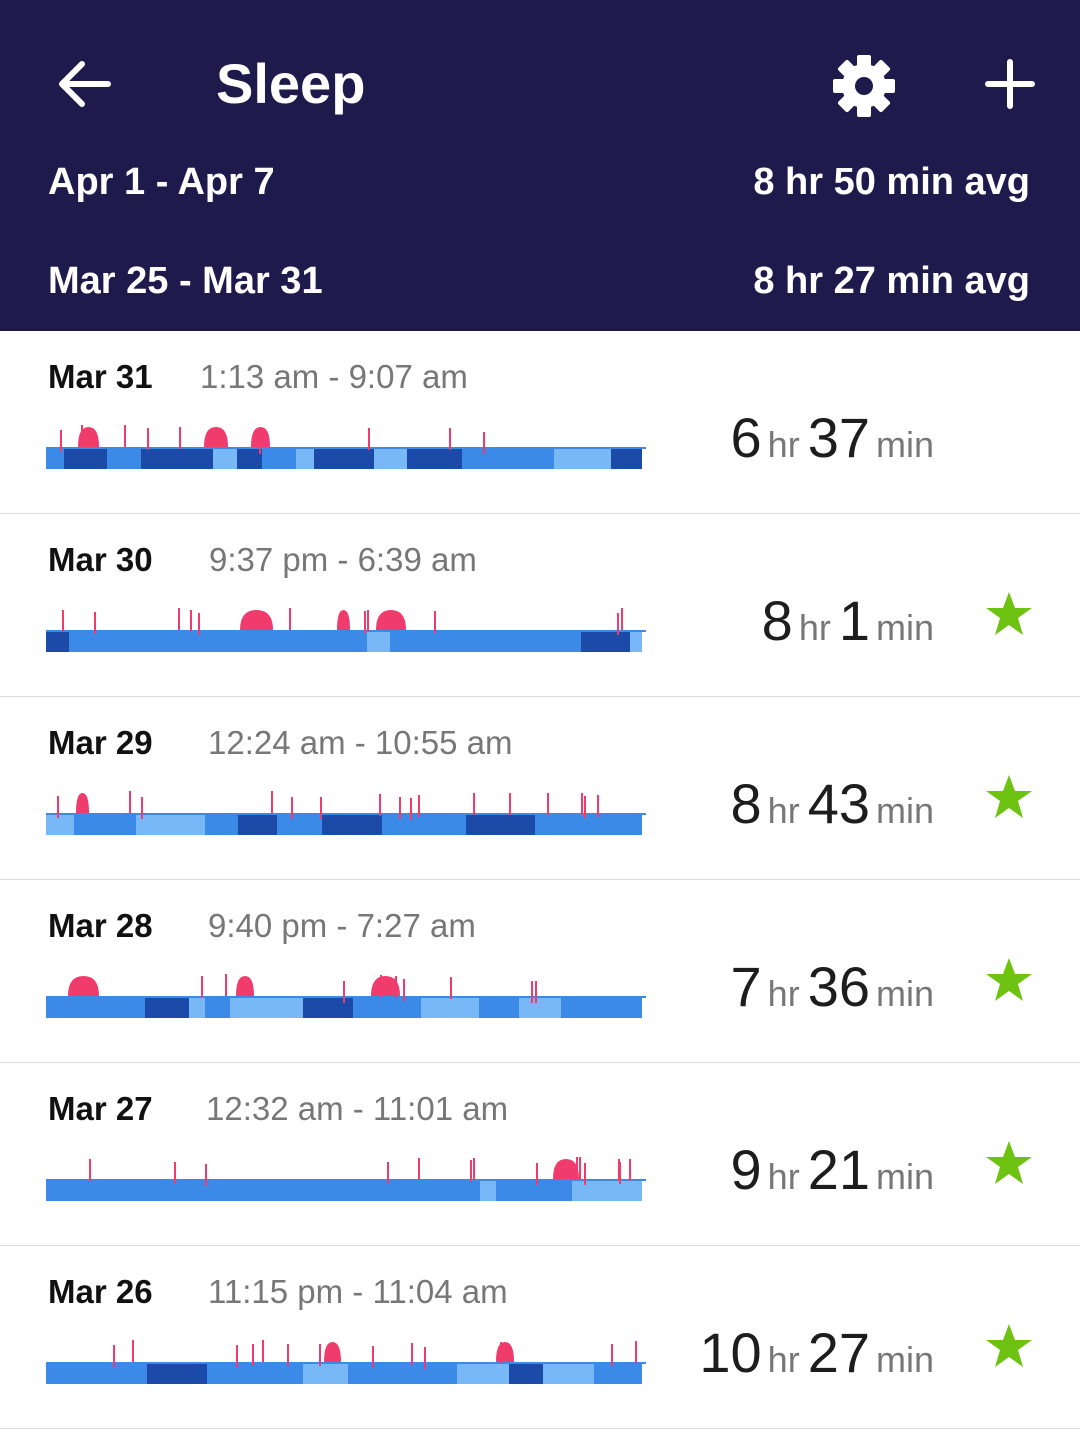 This screenshot has width=1080, height=1433. What do you see at coordinates (539, 281) in the screenshot?
I see `week-summary-row: Mar 25 - Mar 31 8 hr 27 min avg` at bounding box center [539, 281].